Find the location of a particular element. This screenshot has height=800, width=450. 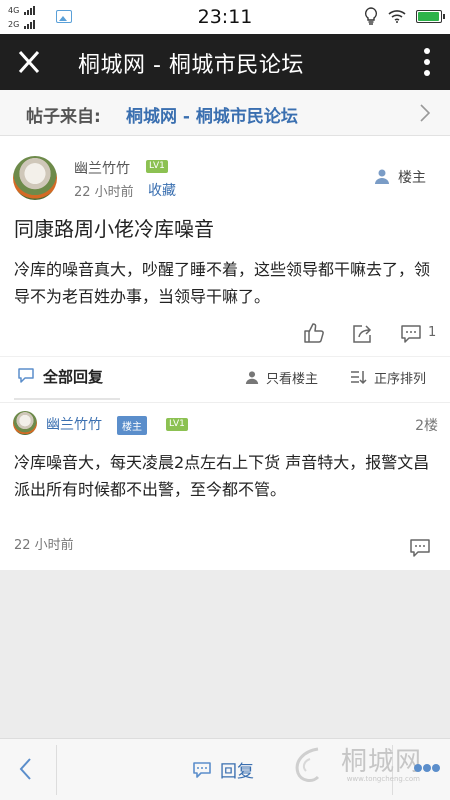

watermark-swirl-icon is located at coordinates (307, 764).